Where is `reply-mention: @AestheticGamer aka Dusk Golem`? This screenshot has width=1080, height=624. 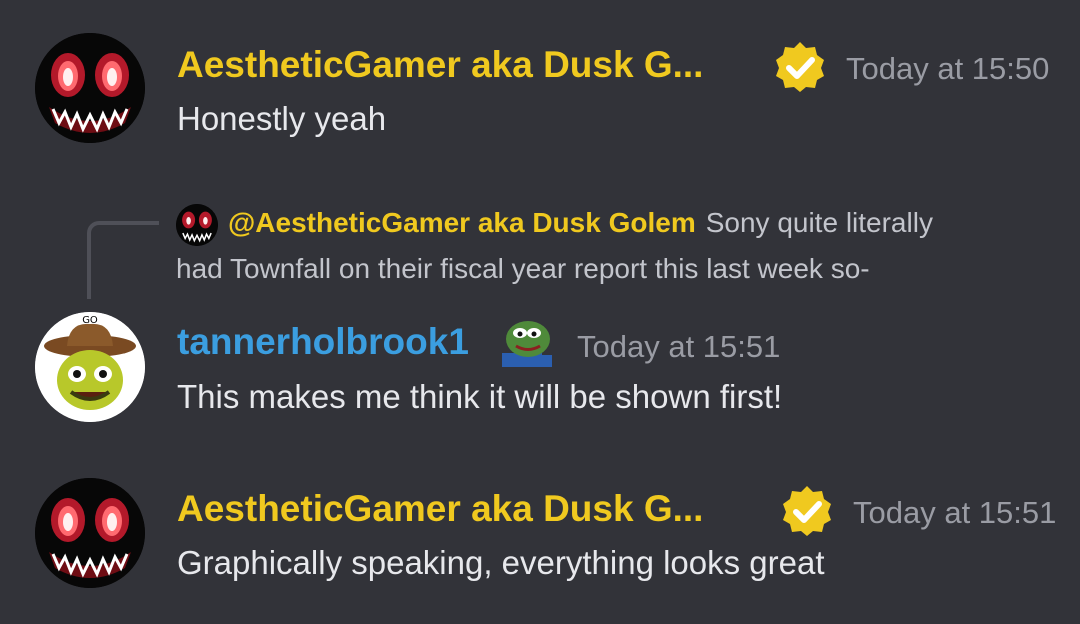 reply-mention: @AestheticGamer aka Dusk Golem is located at coordinates (462, 222).